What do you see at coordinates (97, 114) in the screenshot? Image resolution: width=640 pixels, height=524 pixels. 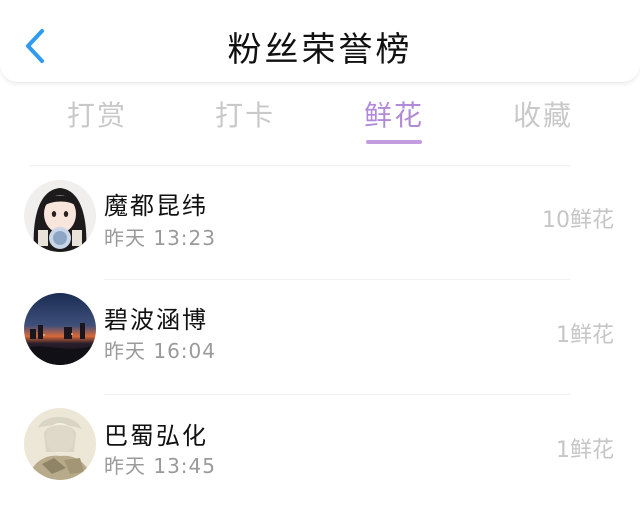 I see `tab-reward: 打赏` at bounding box center [97, 114].